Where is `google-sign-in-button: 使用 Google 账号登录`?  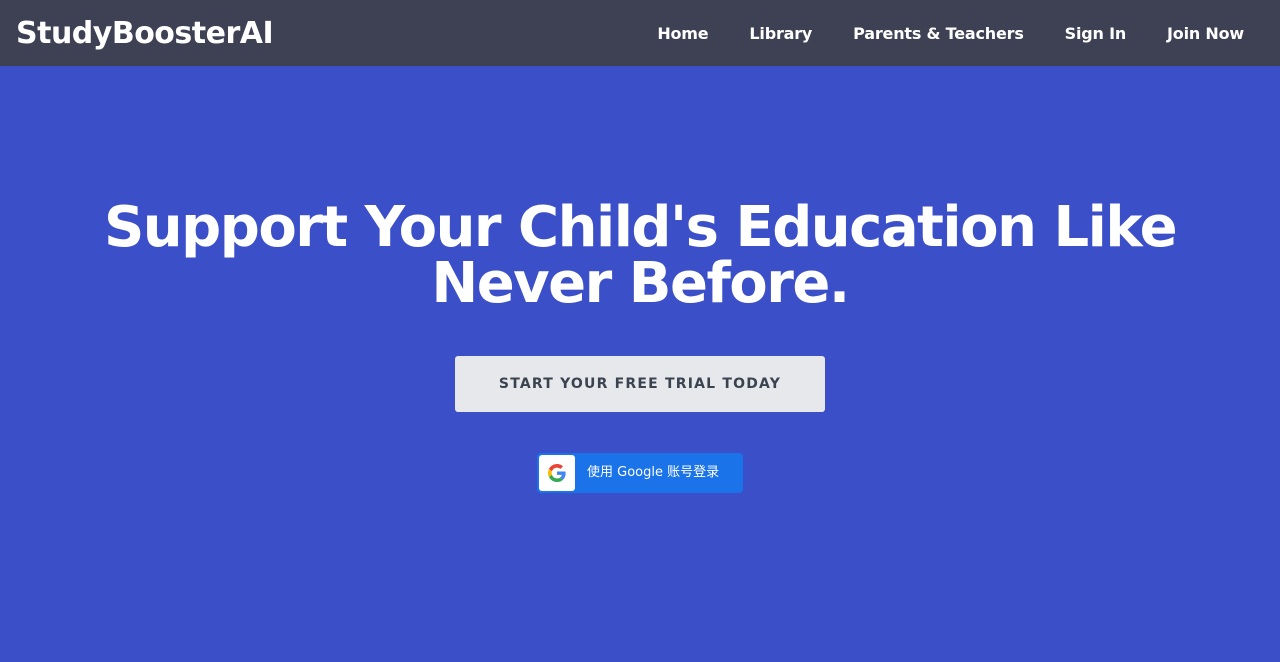 google-sign-in-button: 使用 Google 账号登录 is located at coordinates (640, 473).